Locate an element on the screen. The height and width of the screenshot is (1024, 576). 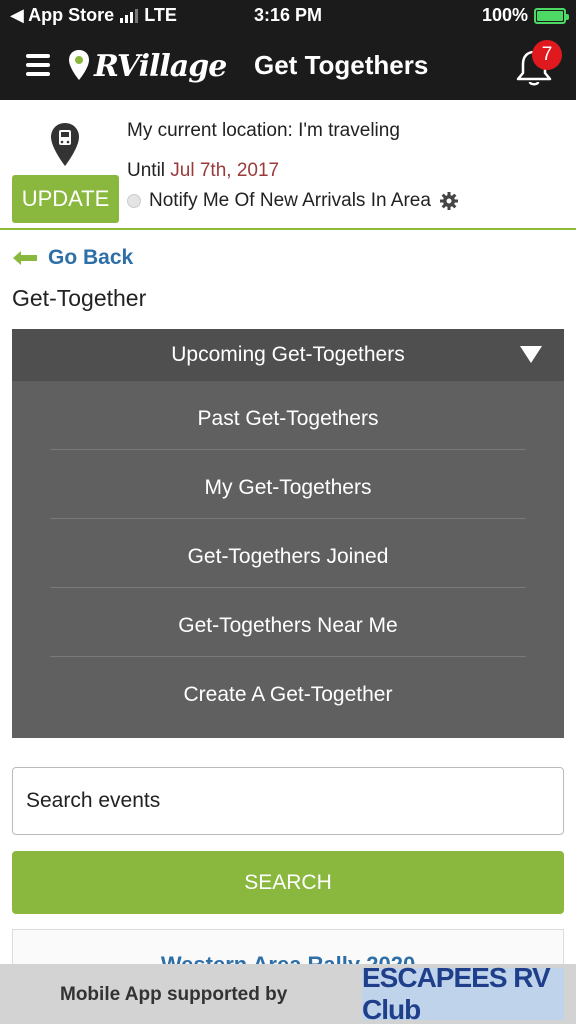
menu-item-near-me: Get-Togethers Near Me is located at coordinates (288, 622).